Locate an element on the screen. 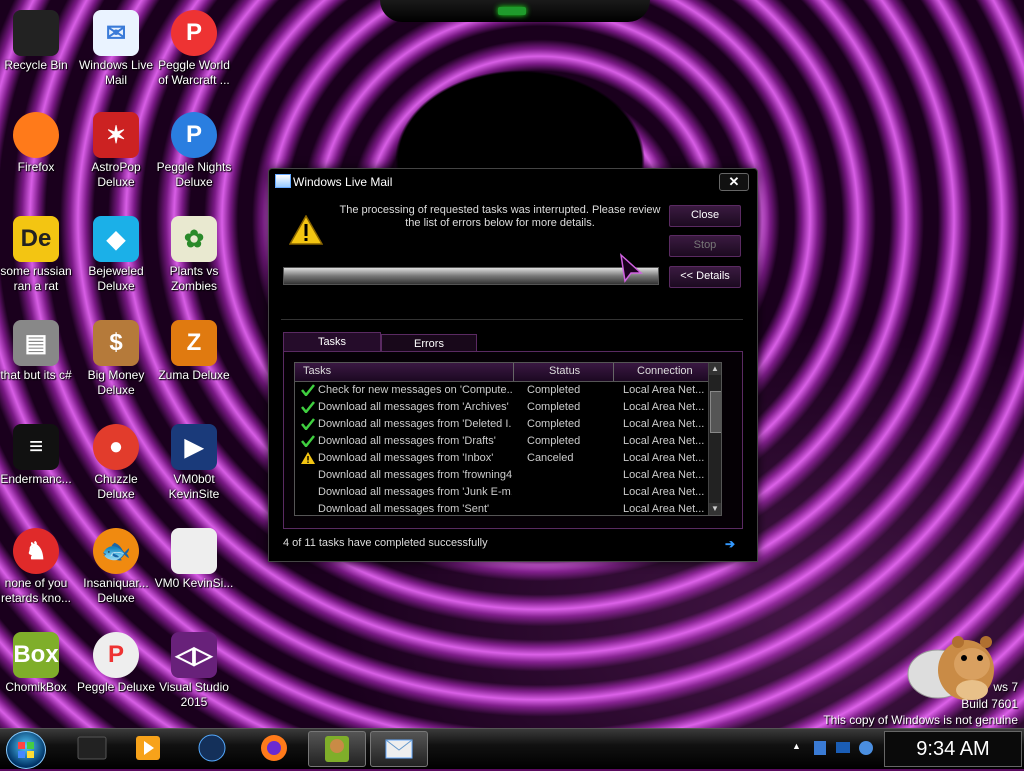 This screenshot has width=1024, height=771. stop-button: Stop is located at coordinates (705, 246).